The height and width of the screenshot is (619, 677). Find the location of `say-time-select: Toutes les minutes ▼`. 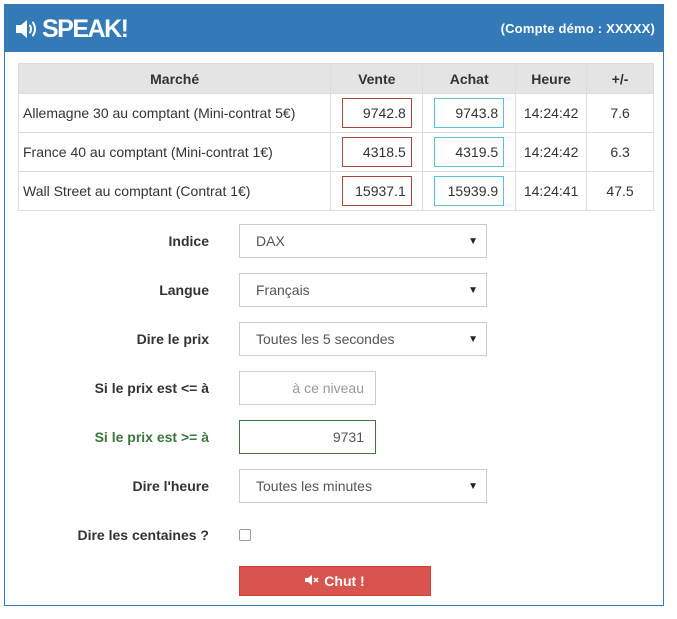

say-time-select: Toutes les minutes ▼ is located at coordinates (363, 486).